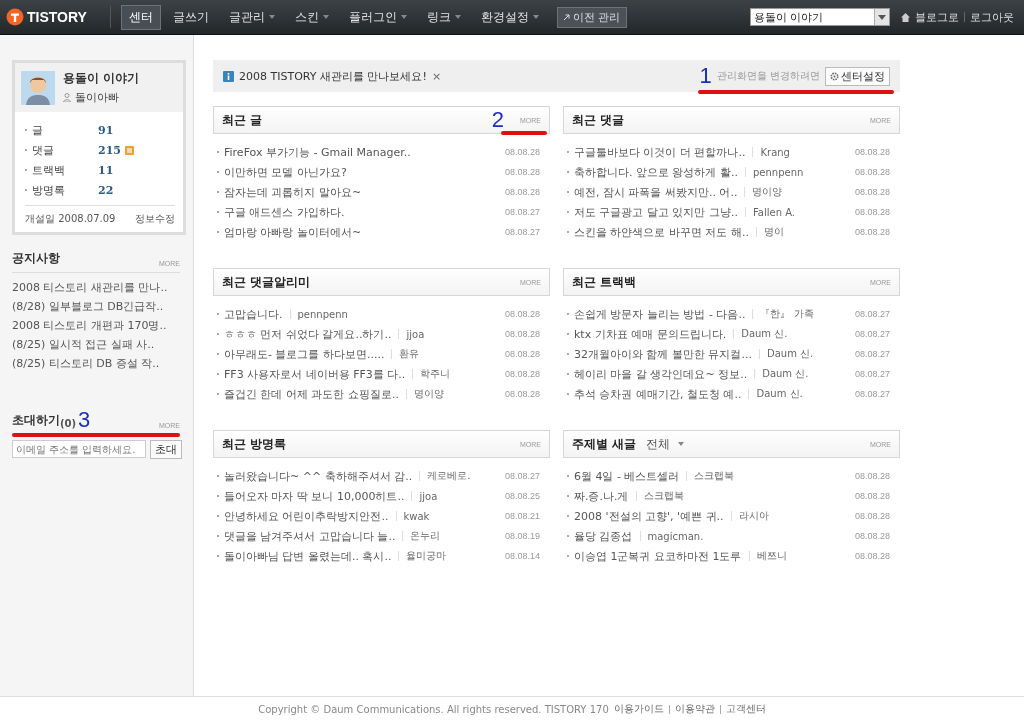  What do you see at coordinates (774, 232) in the screenshot?
I see `author-name: 명이` at bounding box center [774, 232].